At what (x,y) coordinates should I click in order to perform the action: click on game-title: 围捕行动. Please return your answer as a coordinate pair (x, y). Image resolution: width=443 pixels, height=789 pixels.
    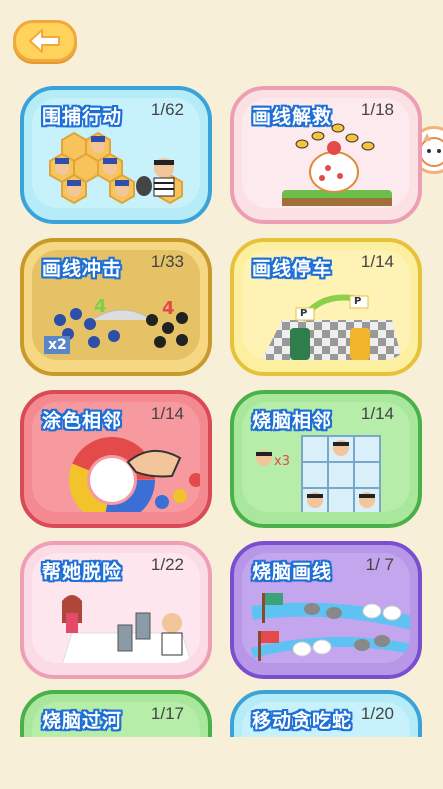
    Looking at the image, I should click on (82, 117).